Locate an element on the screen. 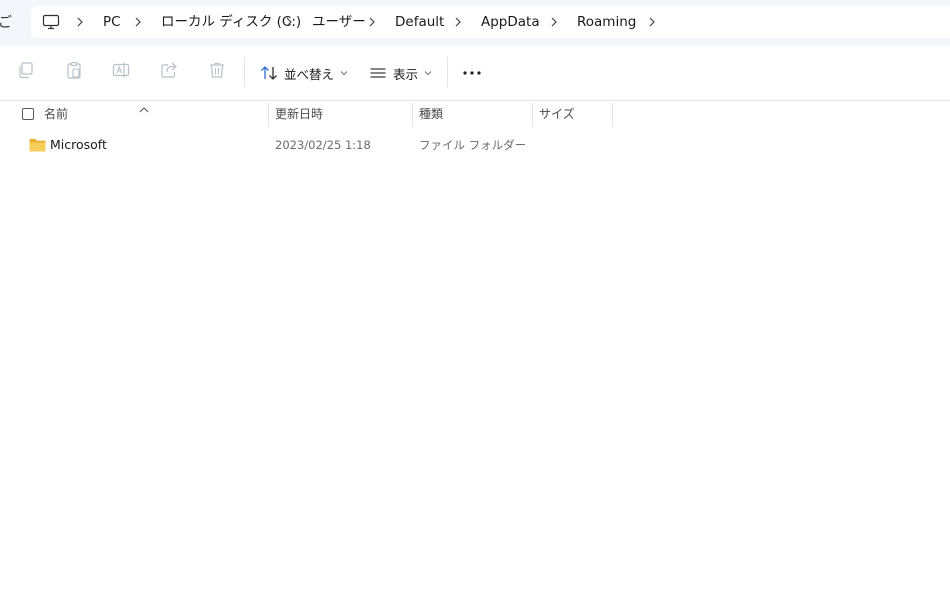 The height and width of the screenshot is (596, 950). view-button: 表示 is located at coordinates (400, 73).